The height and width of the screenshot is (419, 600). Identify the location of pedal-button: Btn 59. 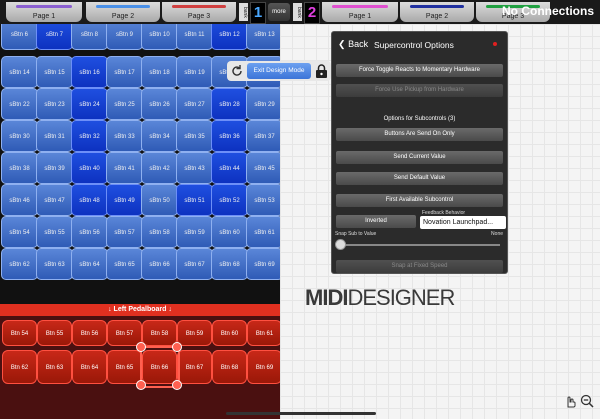
(194, 333).